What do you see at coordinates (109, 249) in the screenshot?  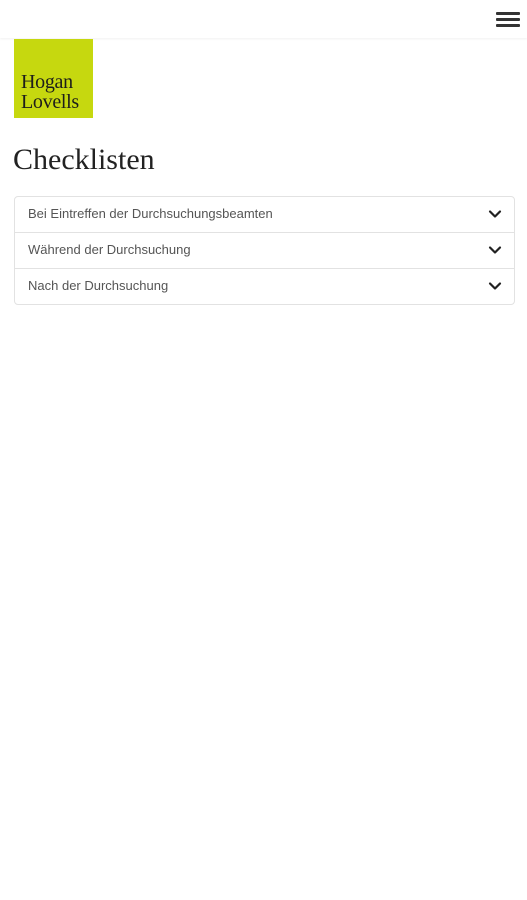 I see `accordion-item-label: Während der Durchsuchung` at bounding box center [109, 249].